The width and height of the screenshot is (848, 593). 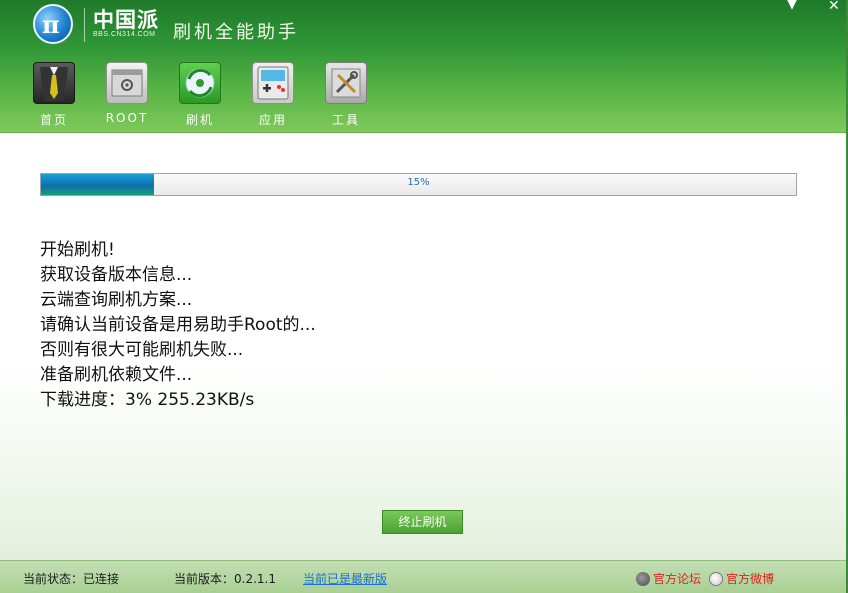 I want to click on weibo-link: 官方微博, so click(x=741, y=578).